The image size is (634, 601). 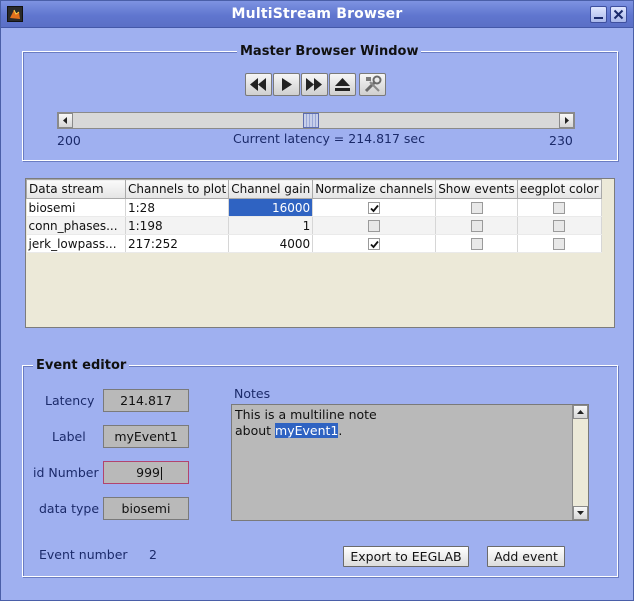 What do you see at coordinates (255, 430) in the screenshot?
I see `notes-line-2-prefix: about` at bounding box center [255, 430].